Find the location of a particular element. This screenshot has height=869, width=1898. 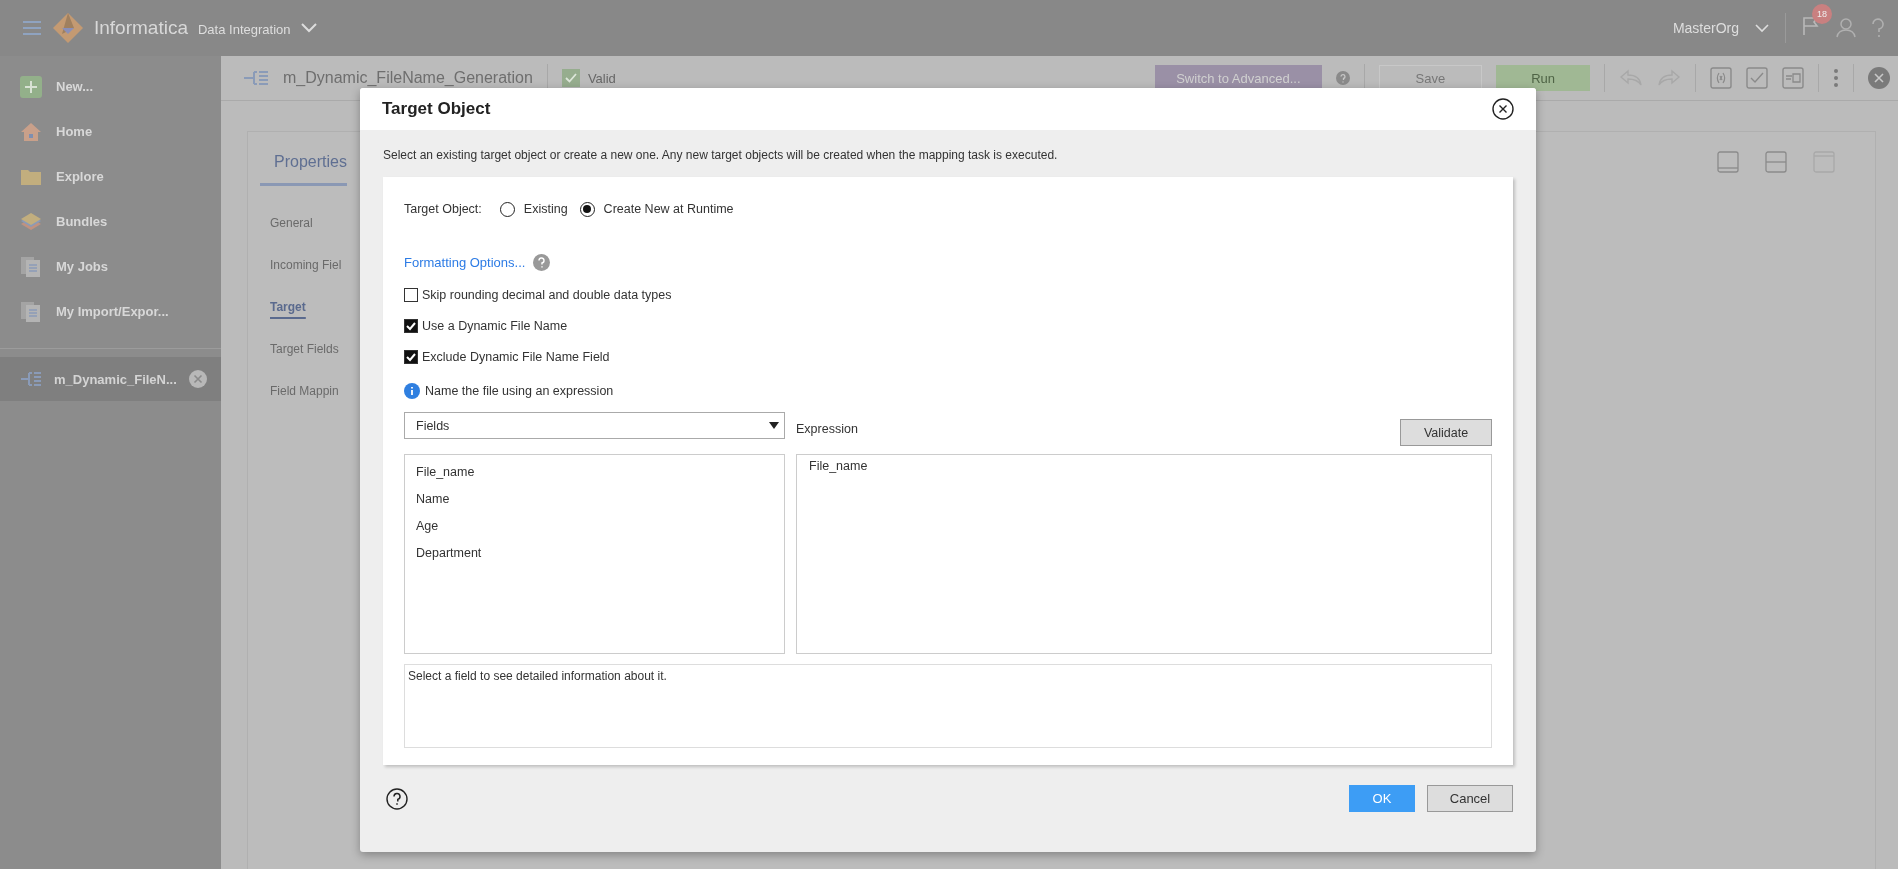

sidebar-item: Explore is located at coordinates (110, 176).